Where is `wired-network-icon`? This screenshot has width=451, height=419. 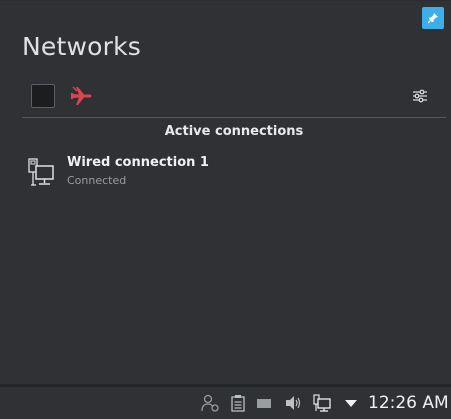 wired-network-icon is located at coordinates (41, 172).